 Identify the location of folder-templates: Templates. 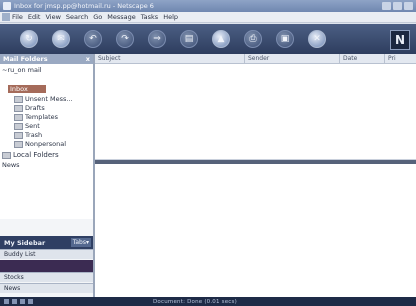
(36, 117).